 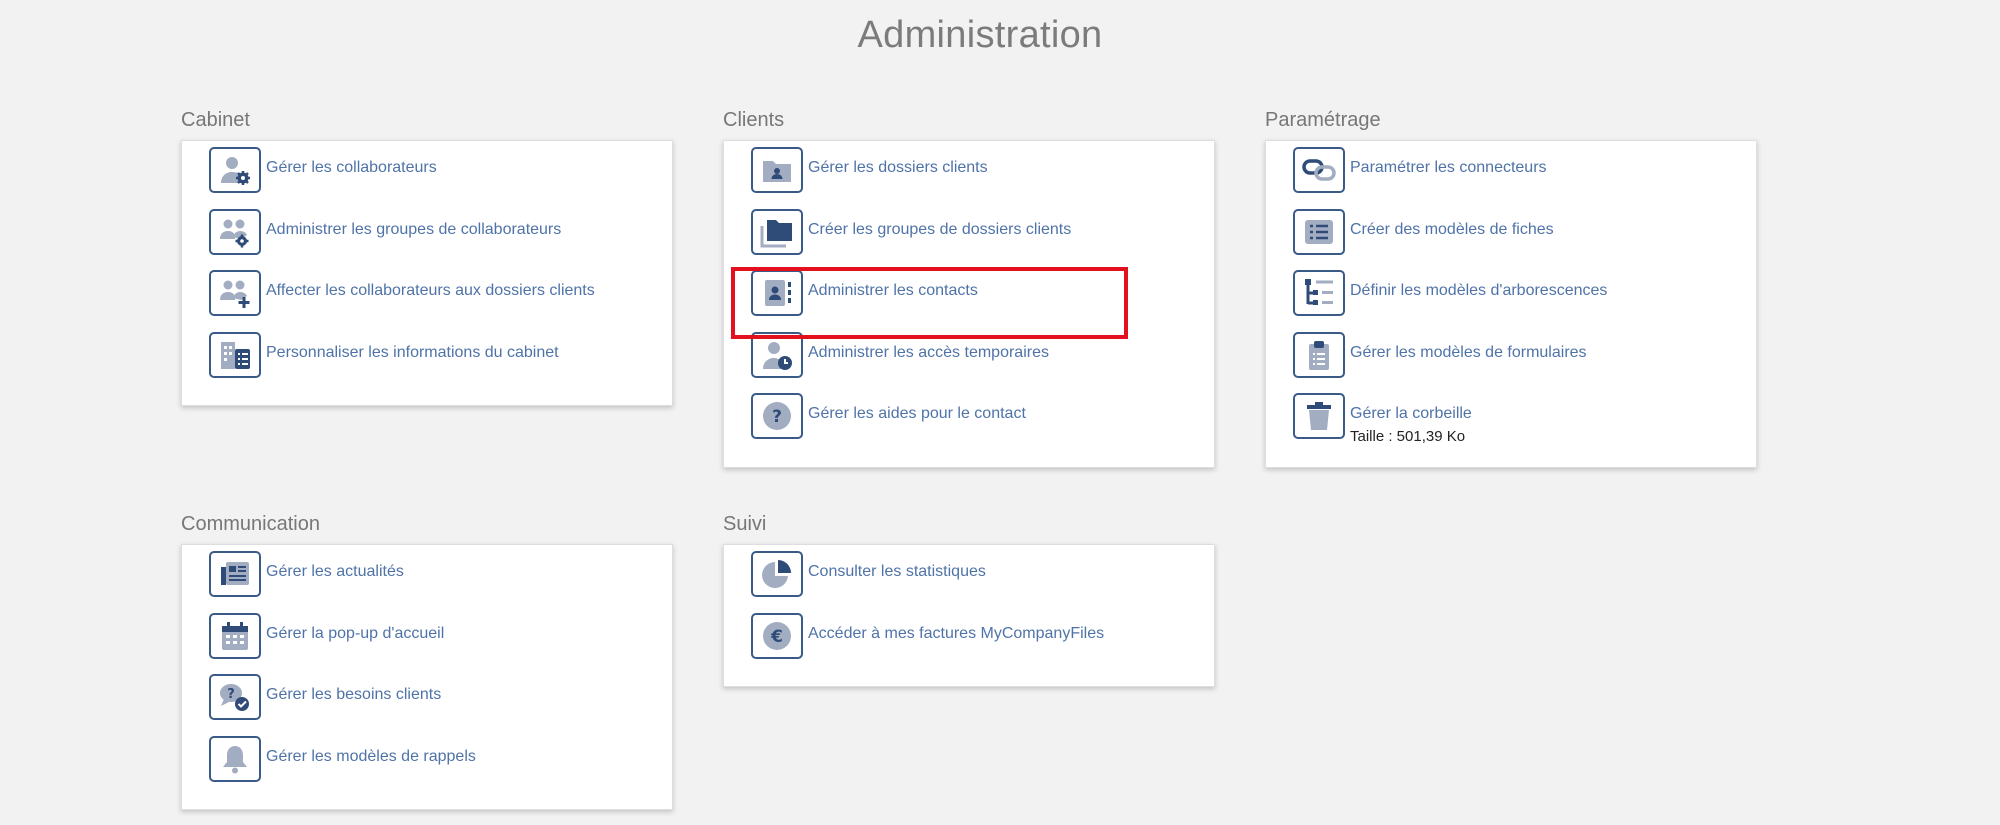 What do you see at coordinates (777, 293) in the screenshot?
I see `contact-card-icon` at bounding box center [777, 293].